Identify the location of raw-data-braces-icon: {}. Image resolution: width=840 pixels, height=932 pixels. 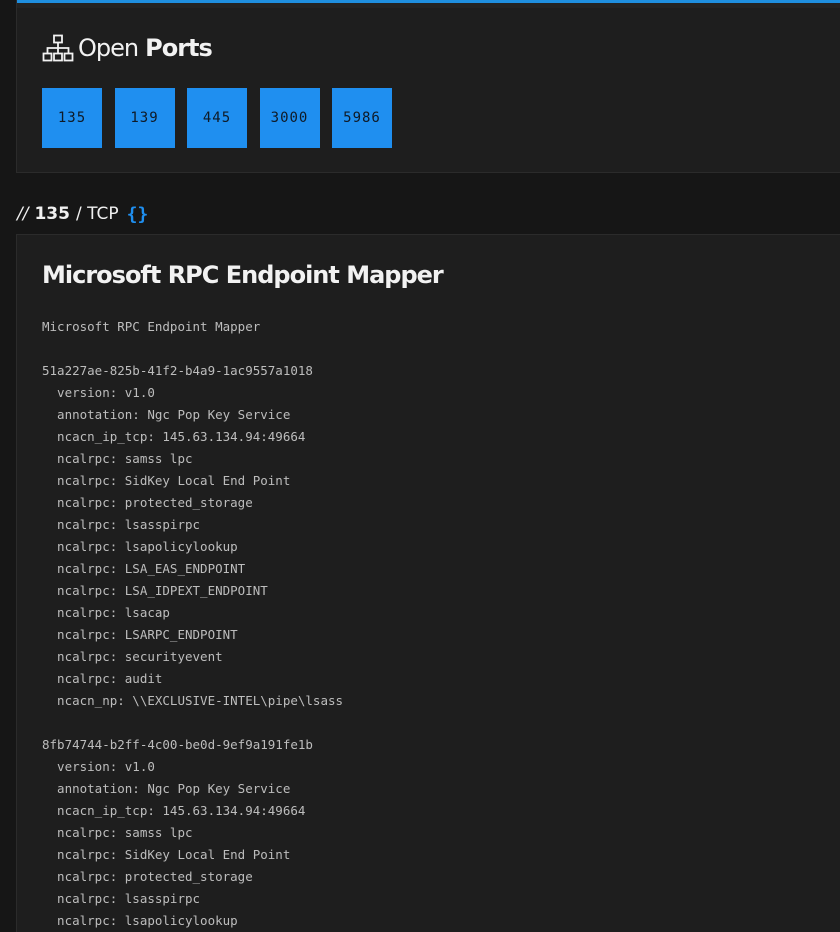
(138, 214).